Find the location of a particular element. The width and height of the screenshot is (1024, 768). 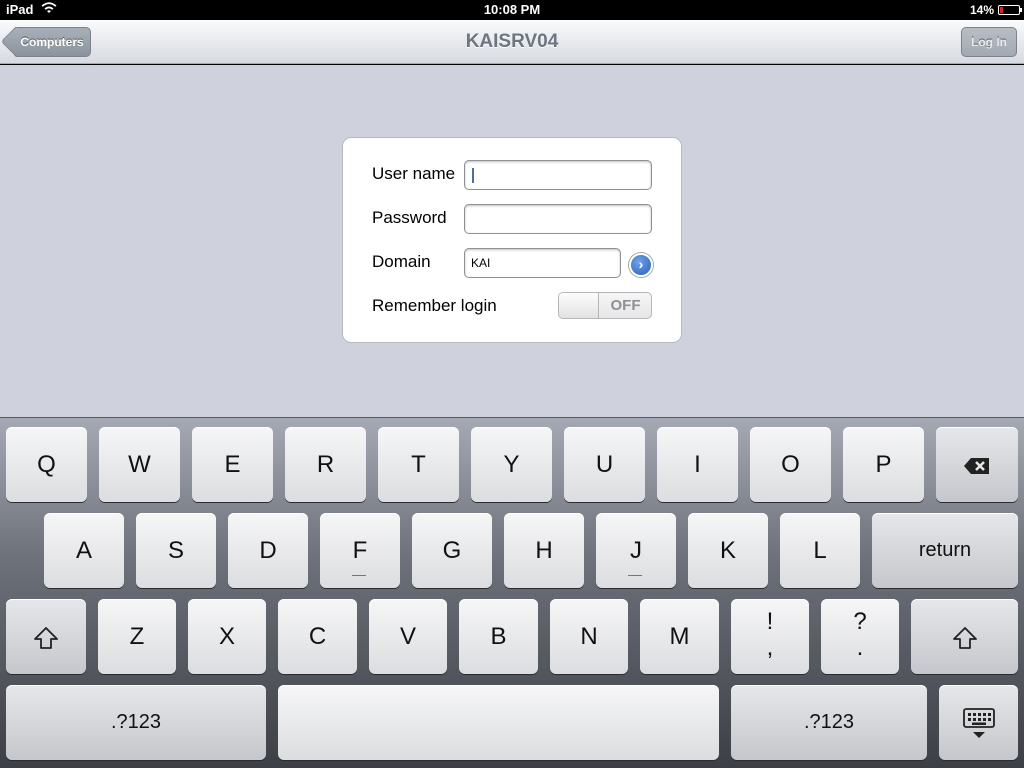

key-b: B is located at coordinates (498, 636).